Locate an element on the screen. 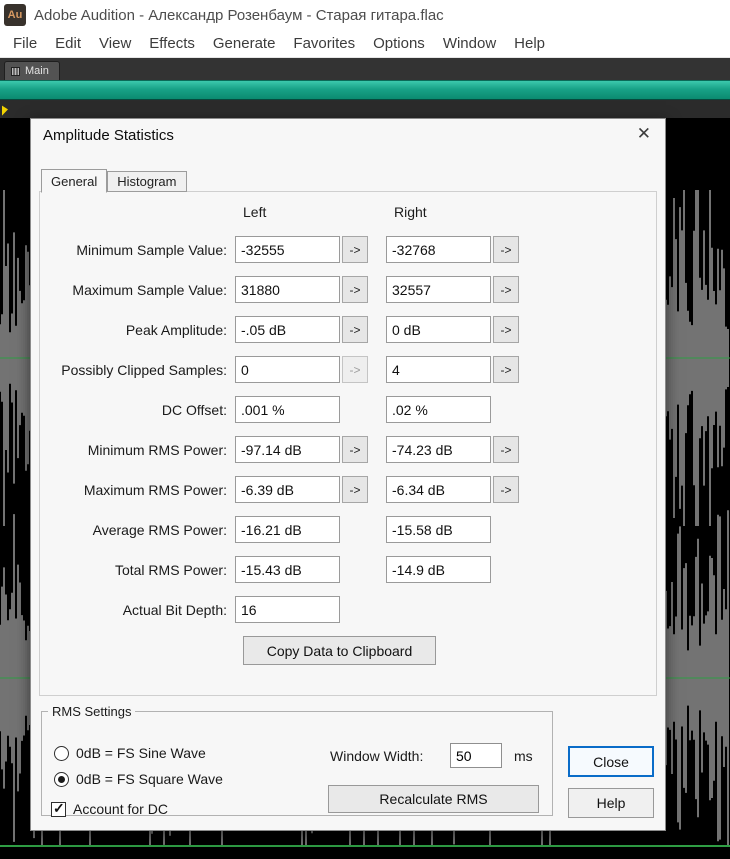 Image resolution: width=730 pixels, height=859 pixels. radio-square-wave: 0dB = FS Square Wave is located at coordinates (138, 779).